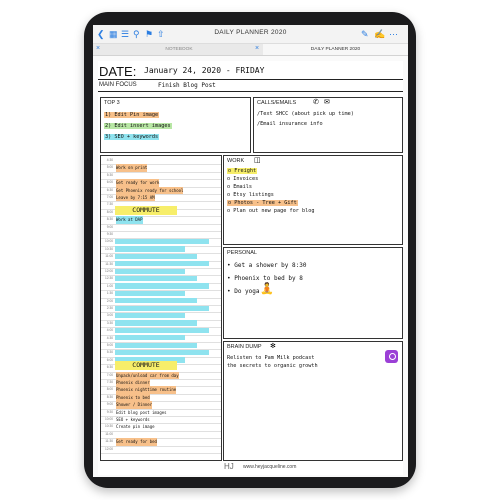 Image resolution: width=500 pixels, height=500 pixels. I want to click on tab-notebook: NOTEBOOK, so click(179, 49).